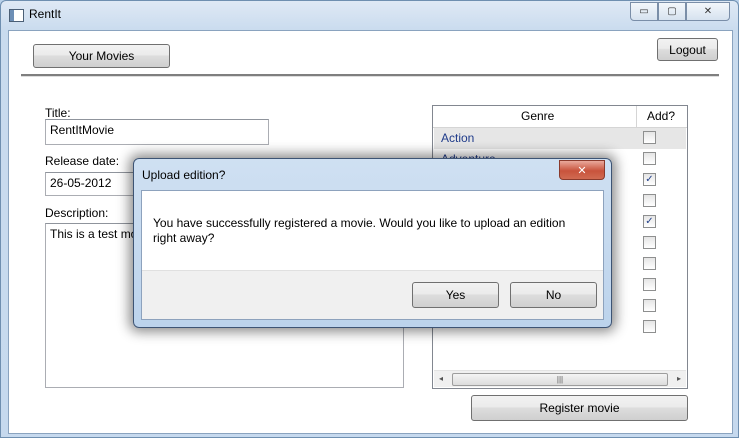 The width and height of the screenshot is (739, 438). Describe the element at coordinates (184, 175) in the screenshot. I see `dialog-title: Upload edition?` at that location.